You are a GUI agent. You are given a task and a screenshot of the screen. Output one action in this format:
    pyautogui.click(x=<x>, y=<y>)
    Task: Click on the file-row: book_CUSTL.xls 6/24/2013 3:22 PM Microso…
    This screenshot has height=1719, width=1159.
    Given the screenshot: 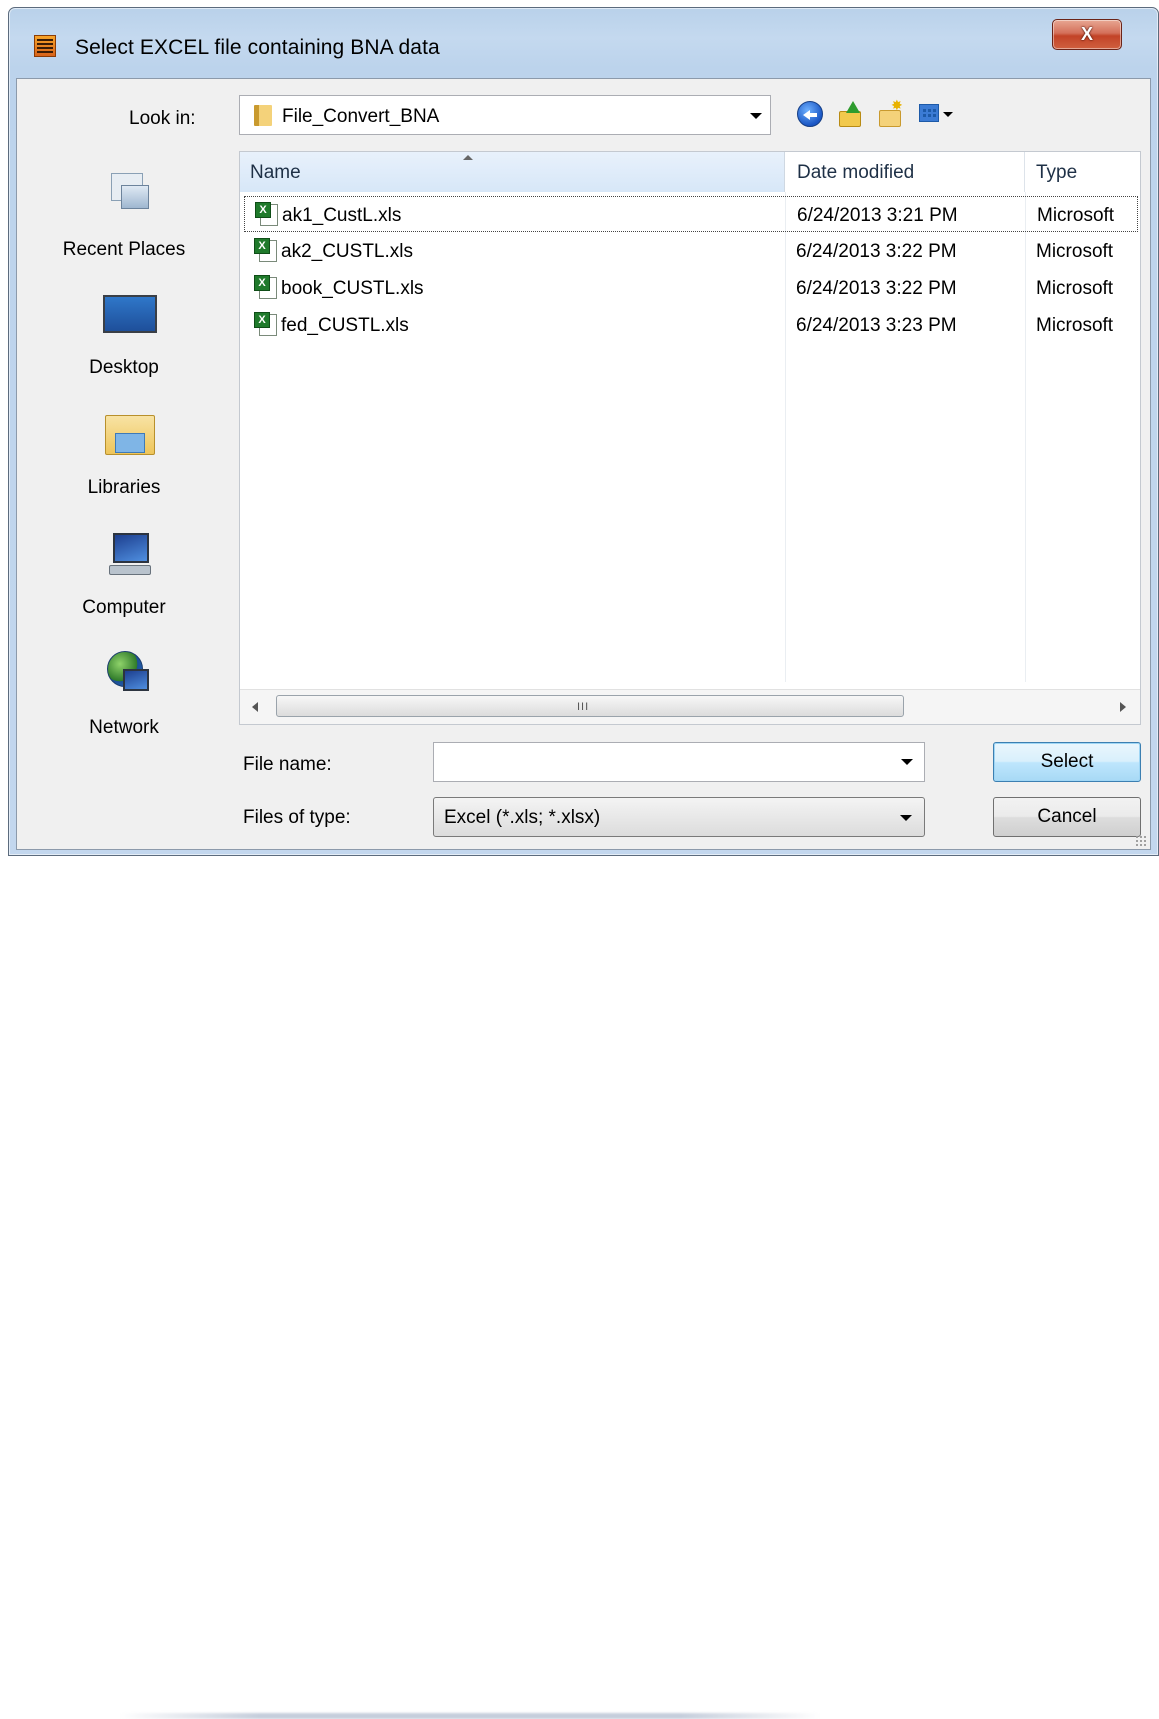 What is the action you would take?
    pyautogui.click(x=691, y=288)
    